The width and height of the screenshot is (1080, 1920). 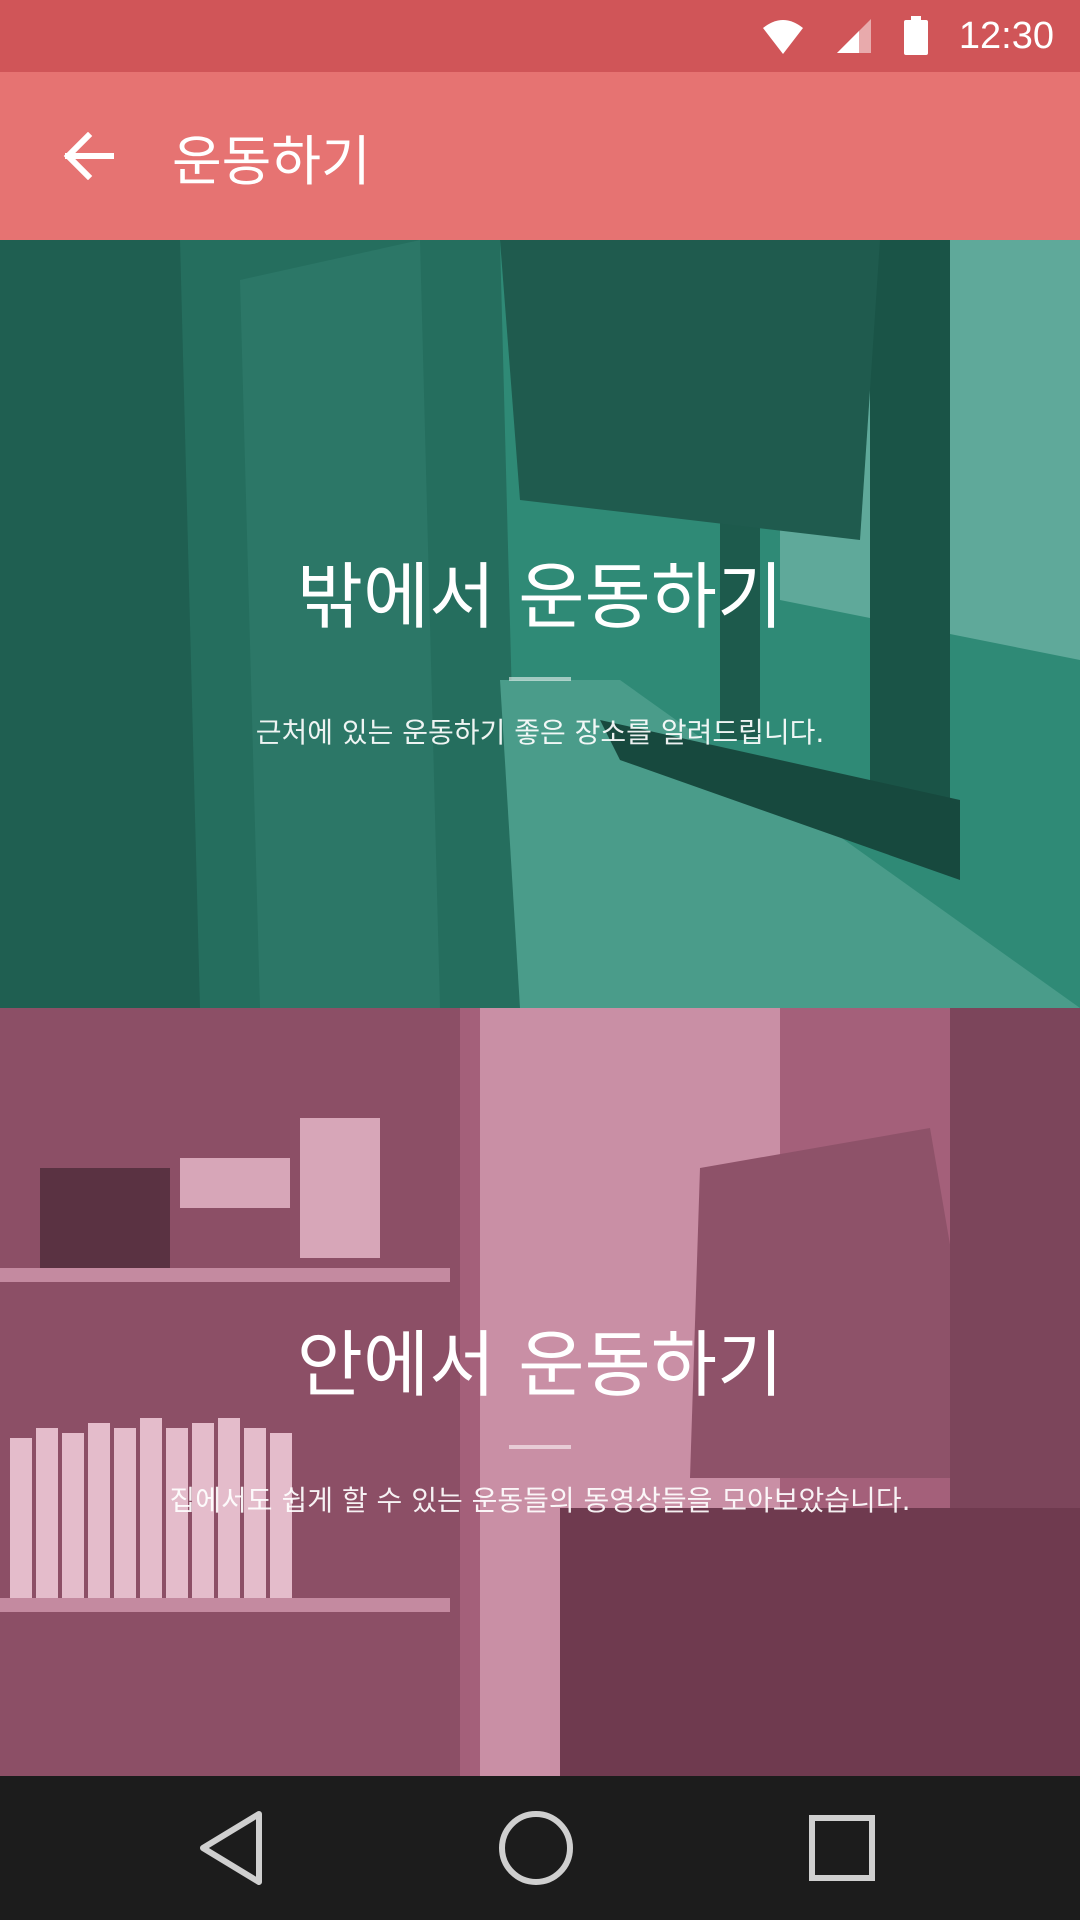 What do you see at coordinates (915, 35) in the screenshot?
I see `battery-icon` at bounding box center [915, 35].